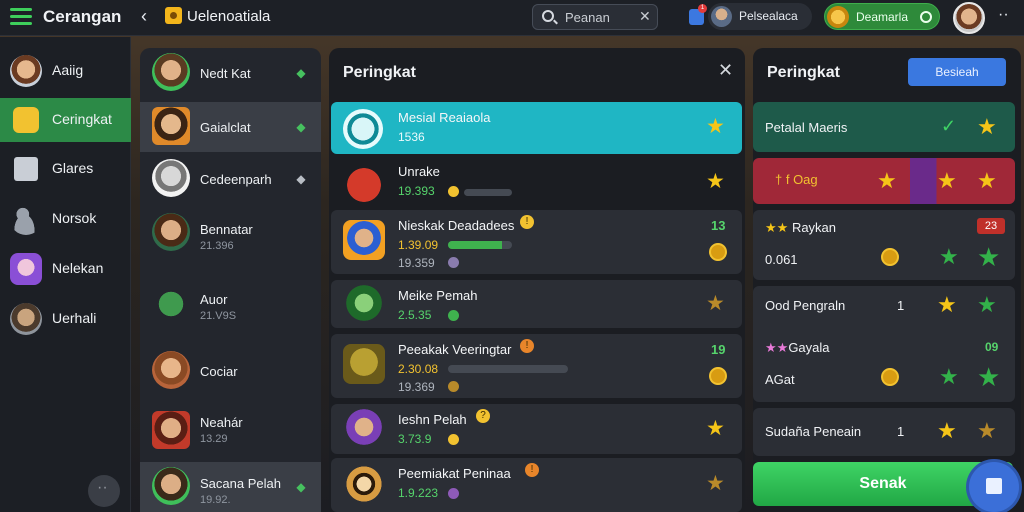 The image size is (1024, 512). What do you see at coordinates (230, 431) in the screenshot?
I see `list-item: Neahár 13.29` at bounding box center [230, 431].